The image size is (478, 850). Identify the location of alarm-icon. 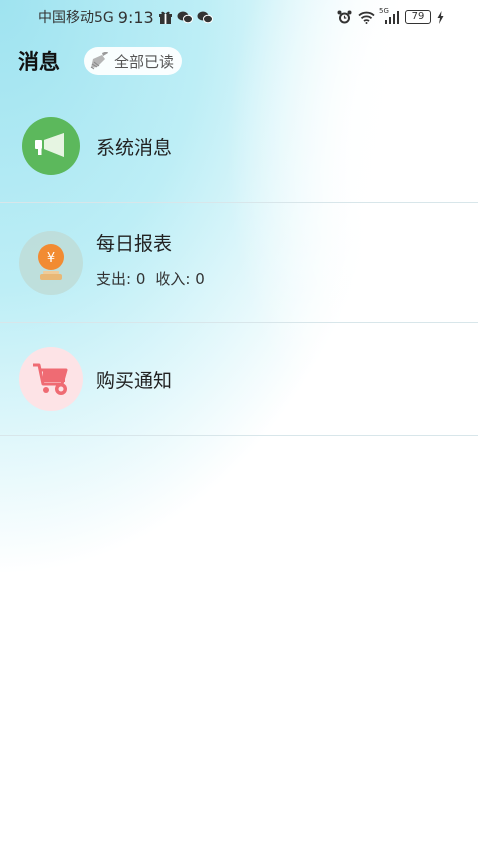
(344, 17).